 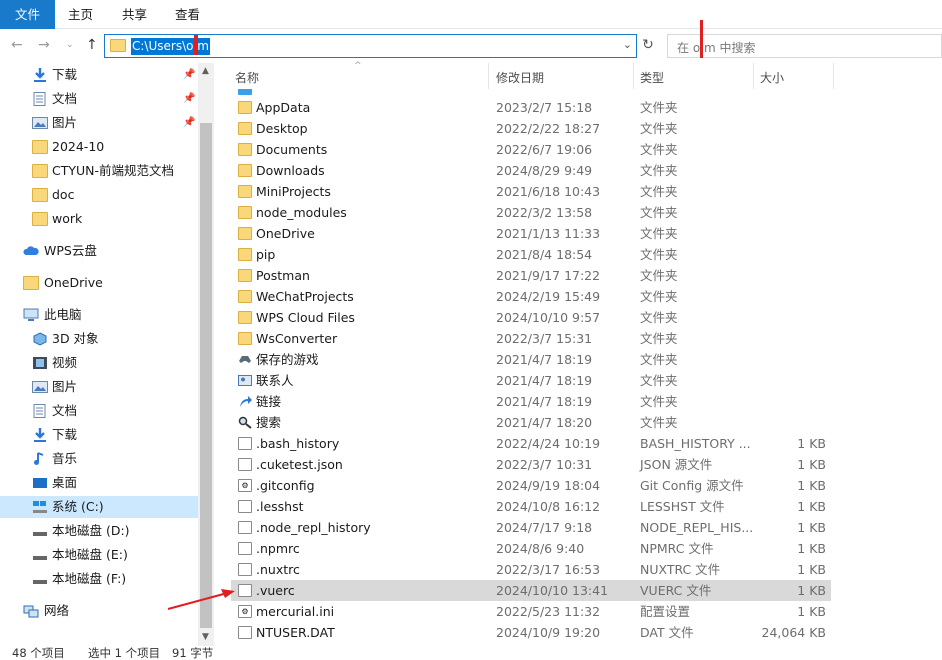 I want to click on sidebar-item-pictures: 图片 📌, so click(x=99, y=123).